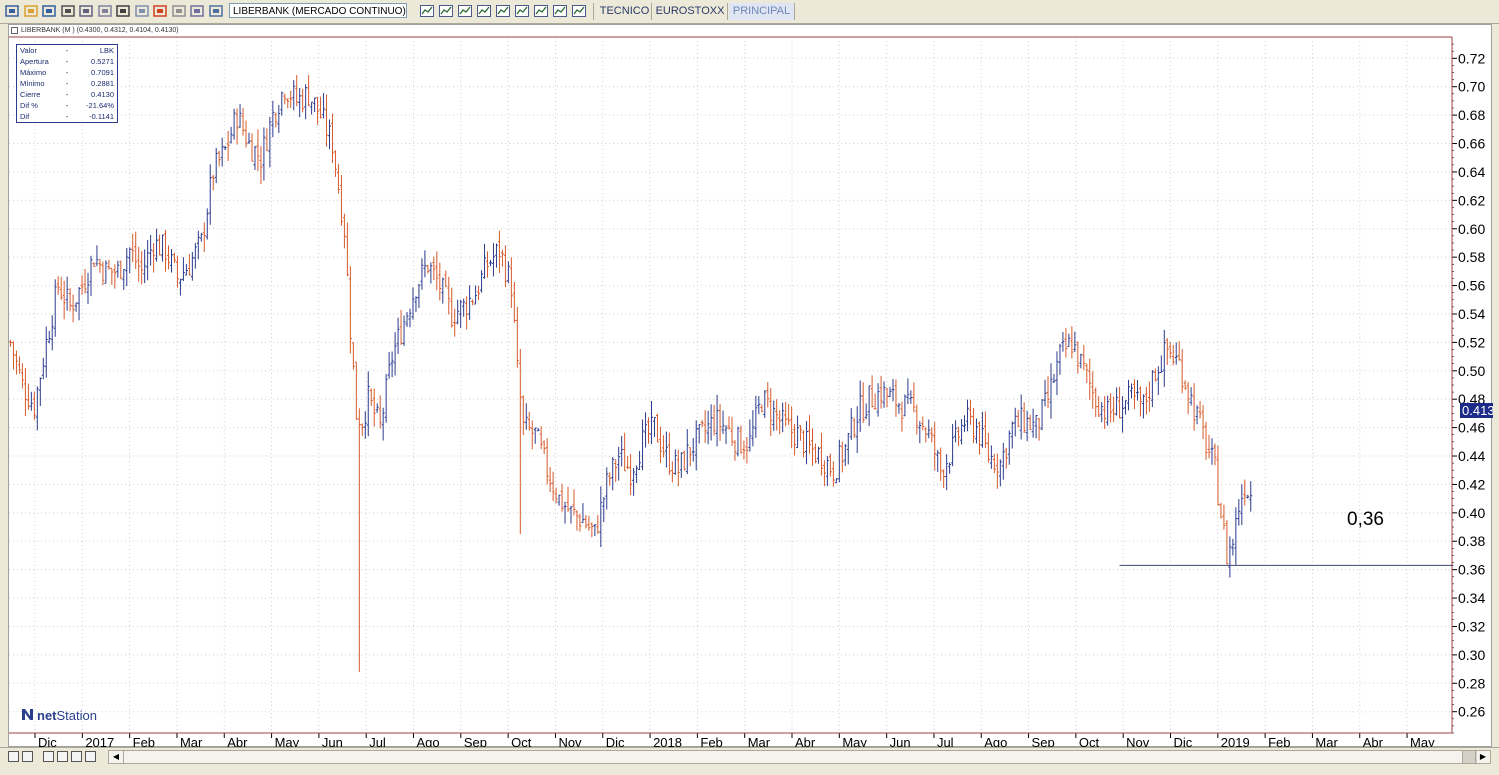  I want to click on pie-chart-icon, so click(160, 11).